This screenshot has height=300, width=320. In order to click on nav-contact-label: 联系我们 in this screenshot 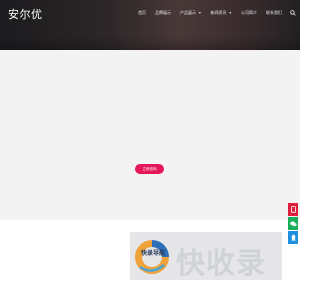, I will do `click(274, 12)`.